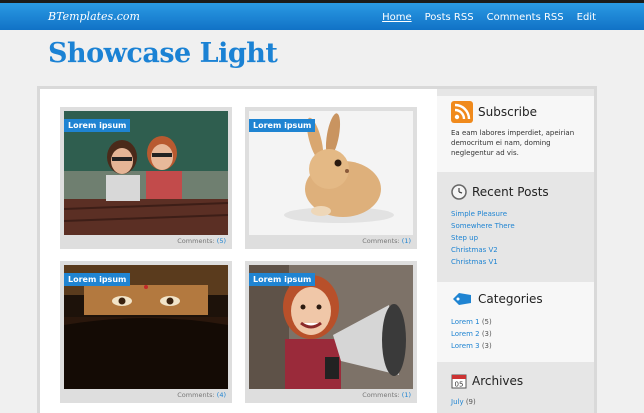  What do you see at coordinates (457, 402) in the screenshot?
I see `archive-link: July` at bounding box center [457, 402].